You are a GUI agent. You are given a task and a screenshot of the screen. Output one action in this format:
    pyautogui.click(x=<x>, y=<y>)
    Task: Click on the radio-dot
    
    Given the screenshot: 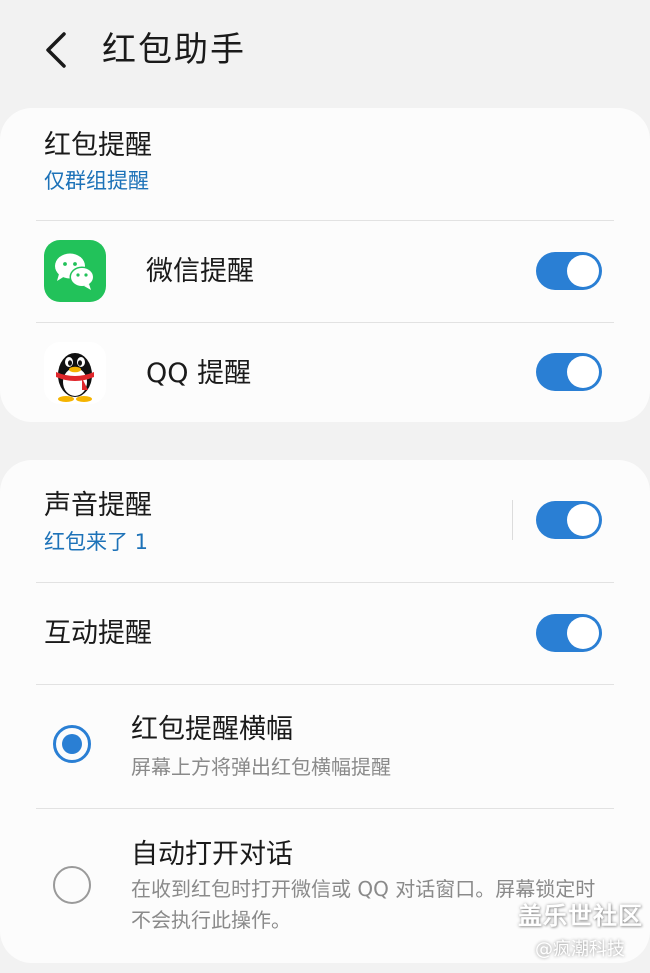 What is the action you would take?
    pyautogui.click(x=72, y=744)
    